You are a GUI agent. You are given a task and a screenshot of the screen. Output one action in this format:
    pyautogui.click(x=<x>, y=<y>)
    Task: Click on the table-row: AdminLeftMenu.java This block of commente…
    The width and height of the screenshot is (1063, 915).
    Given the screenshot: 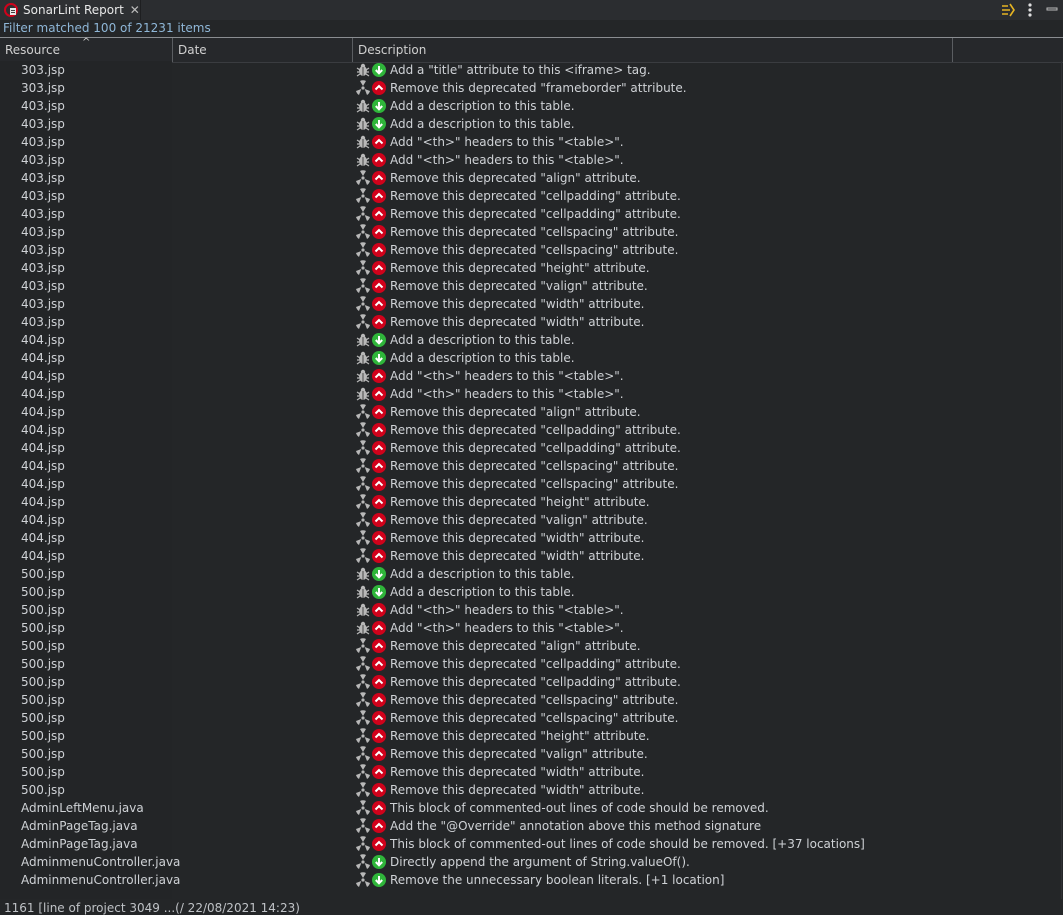 What is the action you would take?
    pyautogui.click(x=531, y=808)
    